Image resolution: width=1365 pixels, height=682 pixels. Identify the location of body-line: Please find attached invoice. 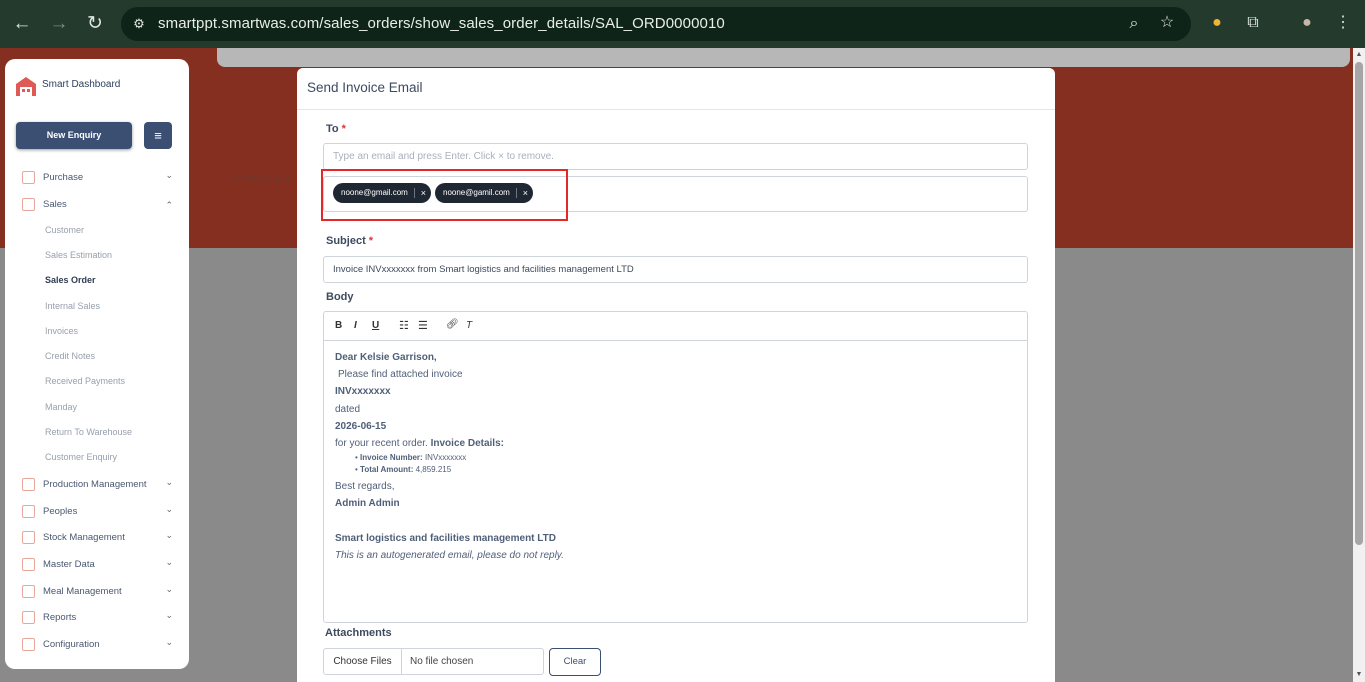
(400, 374).